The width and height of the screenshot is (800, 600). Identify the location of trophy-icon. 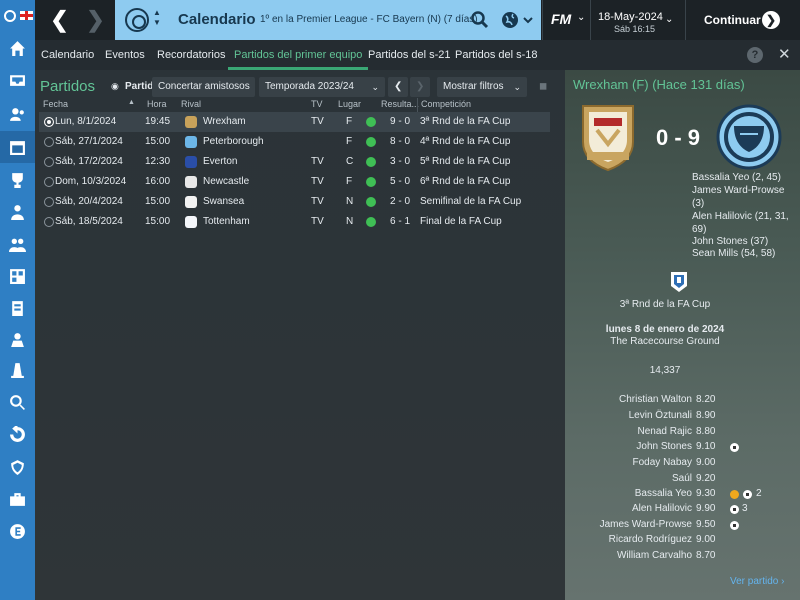
(17, 180).